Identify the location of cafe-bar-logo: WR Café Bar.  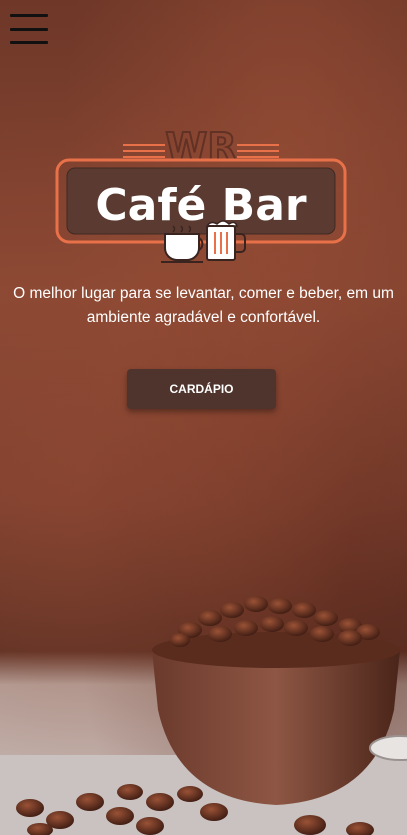
(201, 193).